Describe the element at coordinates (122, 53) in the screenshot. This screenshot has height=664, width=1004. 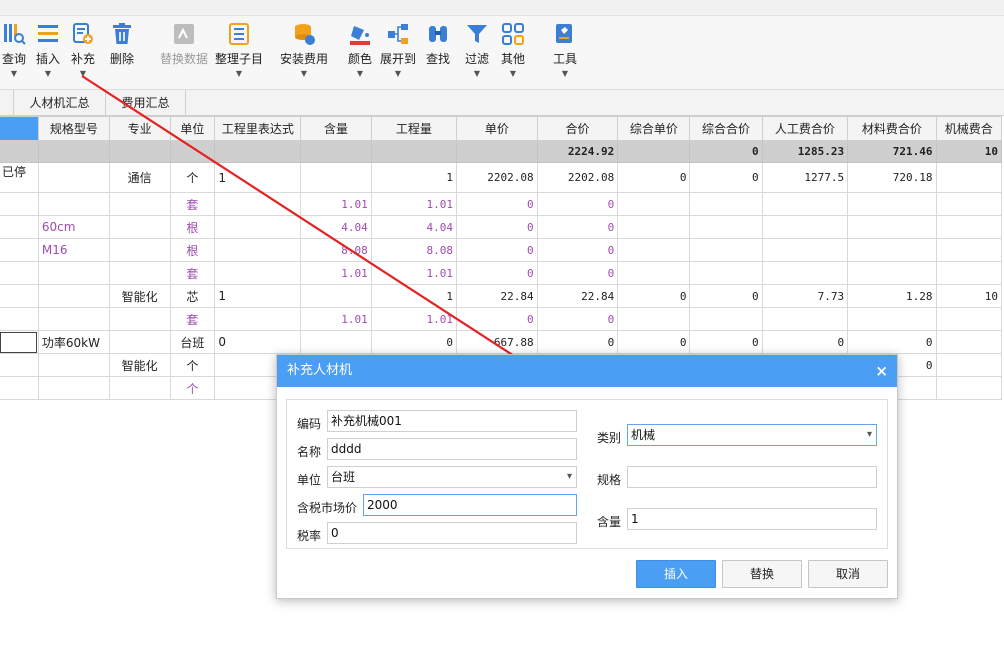
I see `delete-button: 删除` at that location.